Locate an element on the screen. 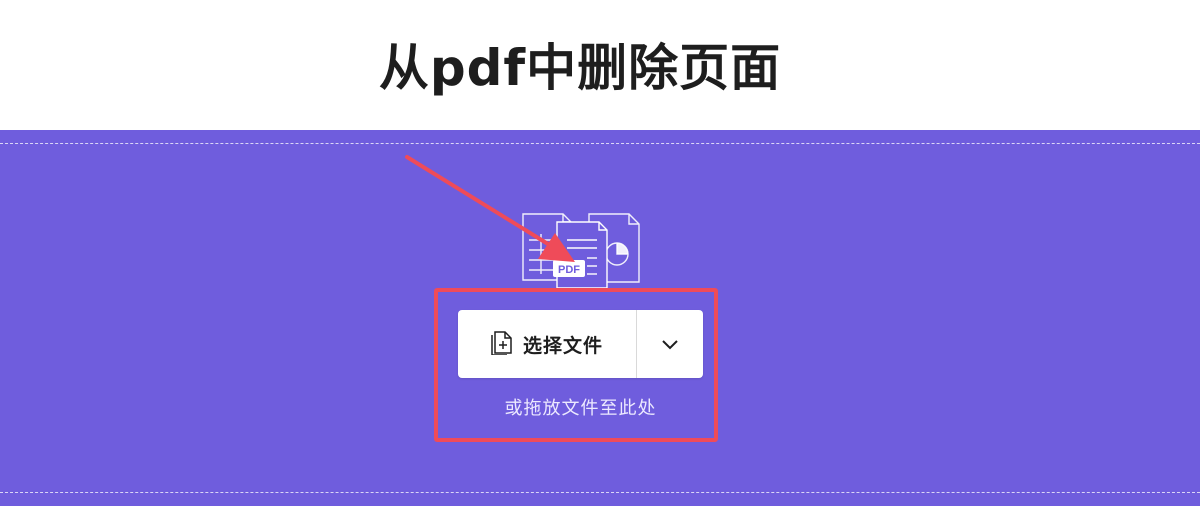  file-types-illustration: PDF is located at coordinates (581, 251).